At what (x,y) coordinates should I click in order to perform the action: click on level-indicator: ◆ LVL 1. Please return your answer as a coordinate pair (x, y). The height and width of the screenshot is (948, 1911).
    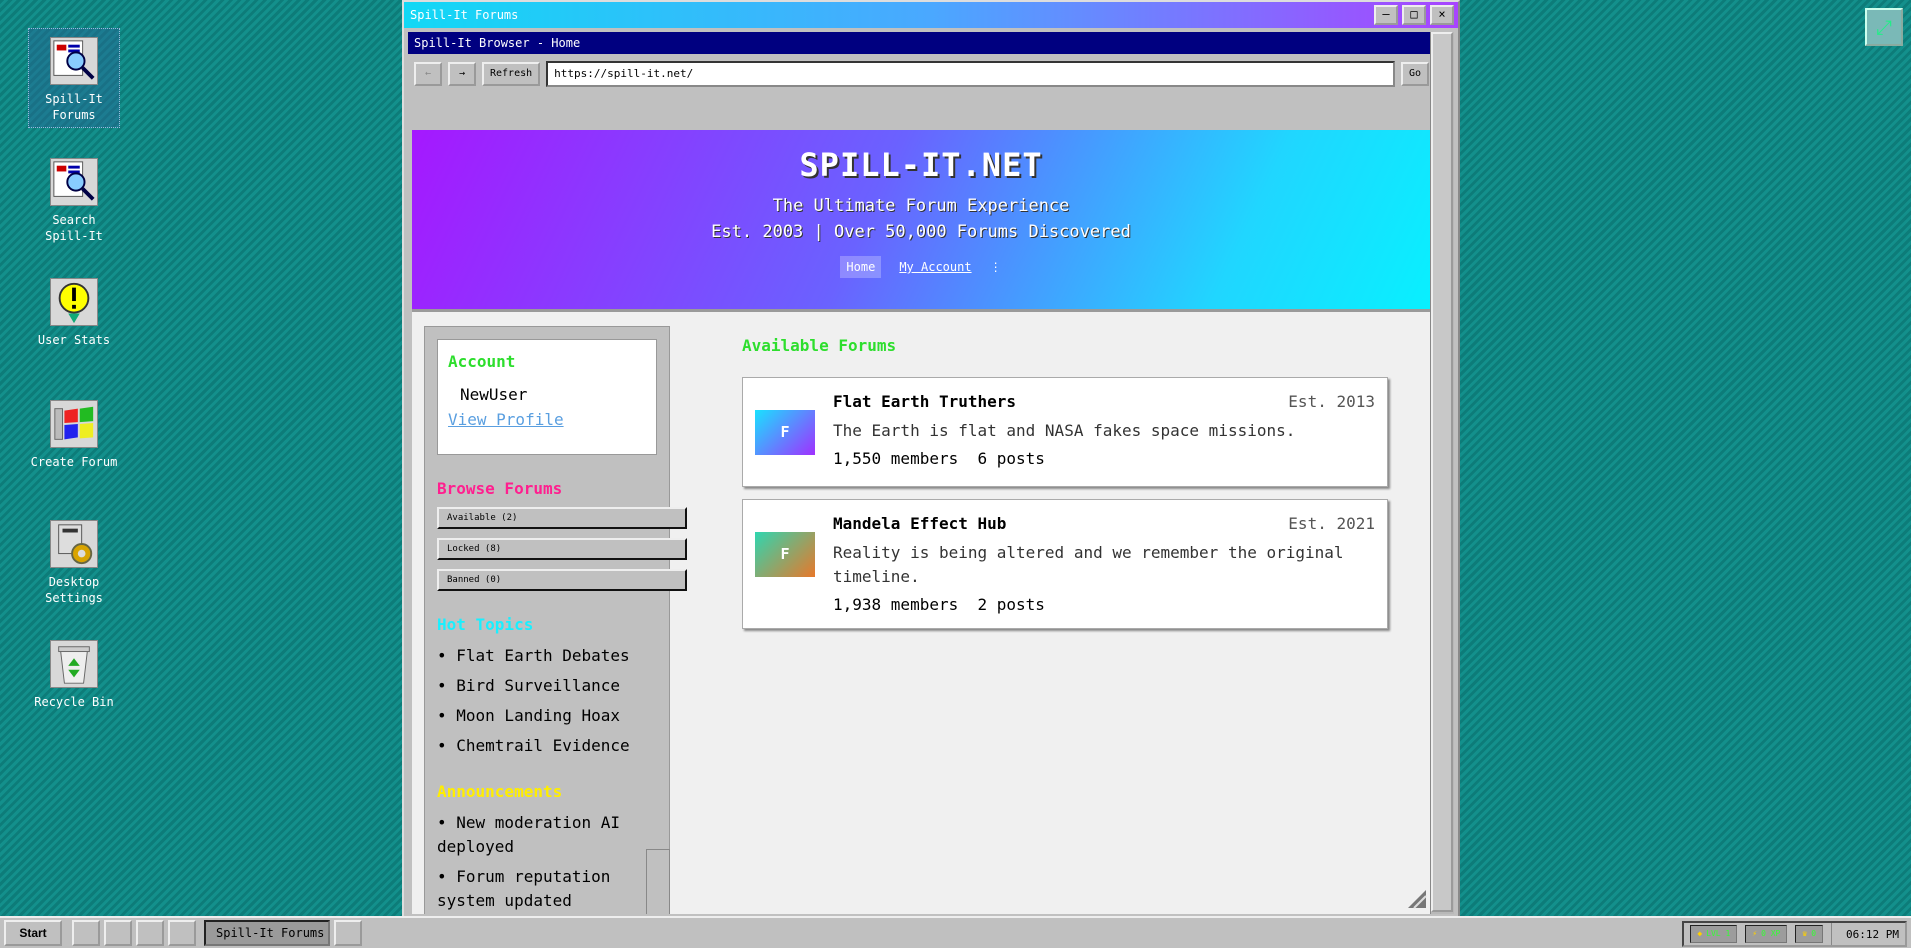
    Looking at the image, I should click on (1714, 934).